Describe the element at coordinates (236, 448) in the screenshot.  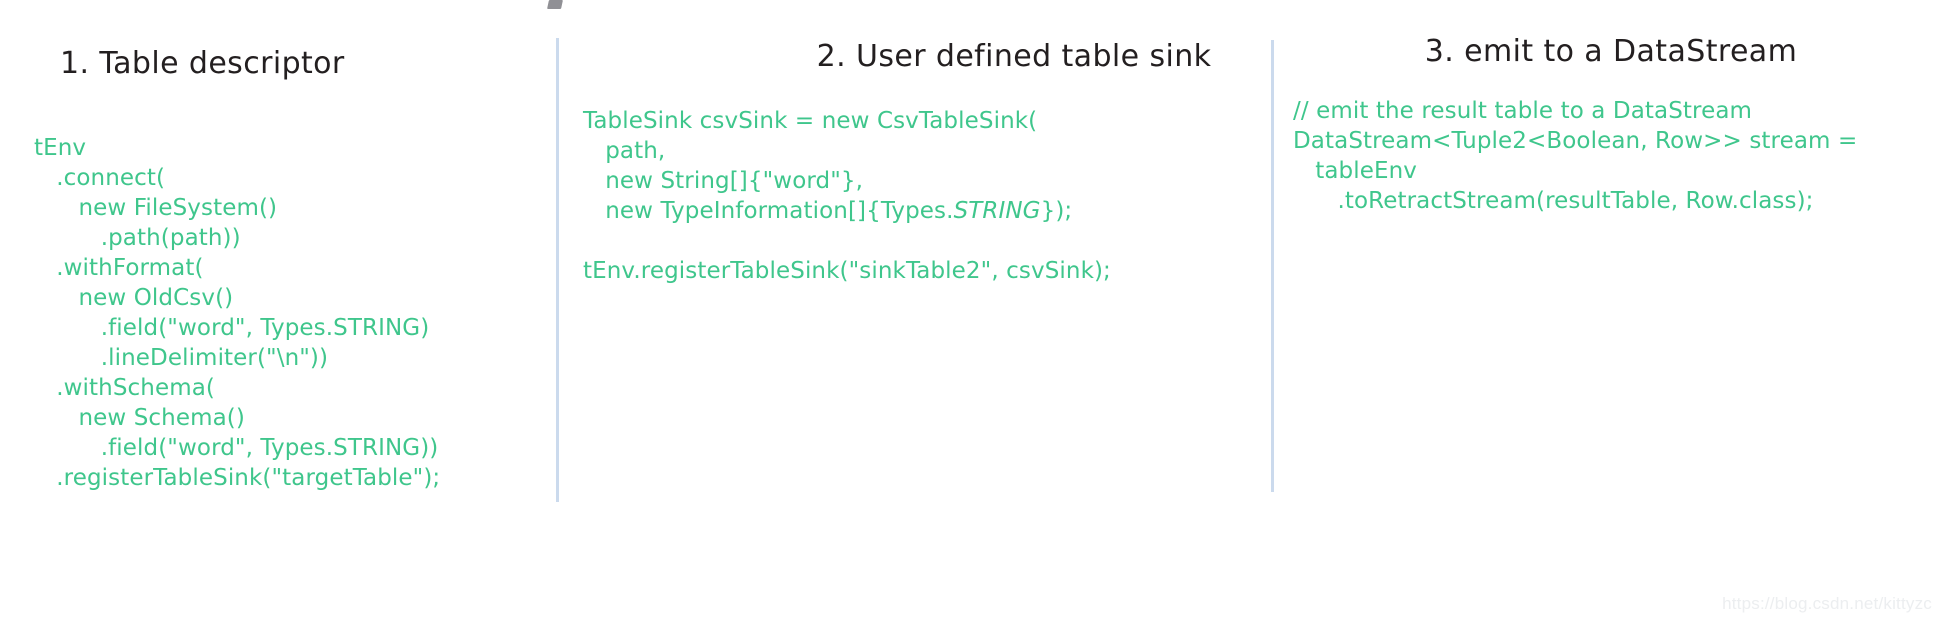
I see `code-line: .field("word", Types.STRING))` at that location.